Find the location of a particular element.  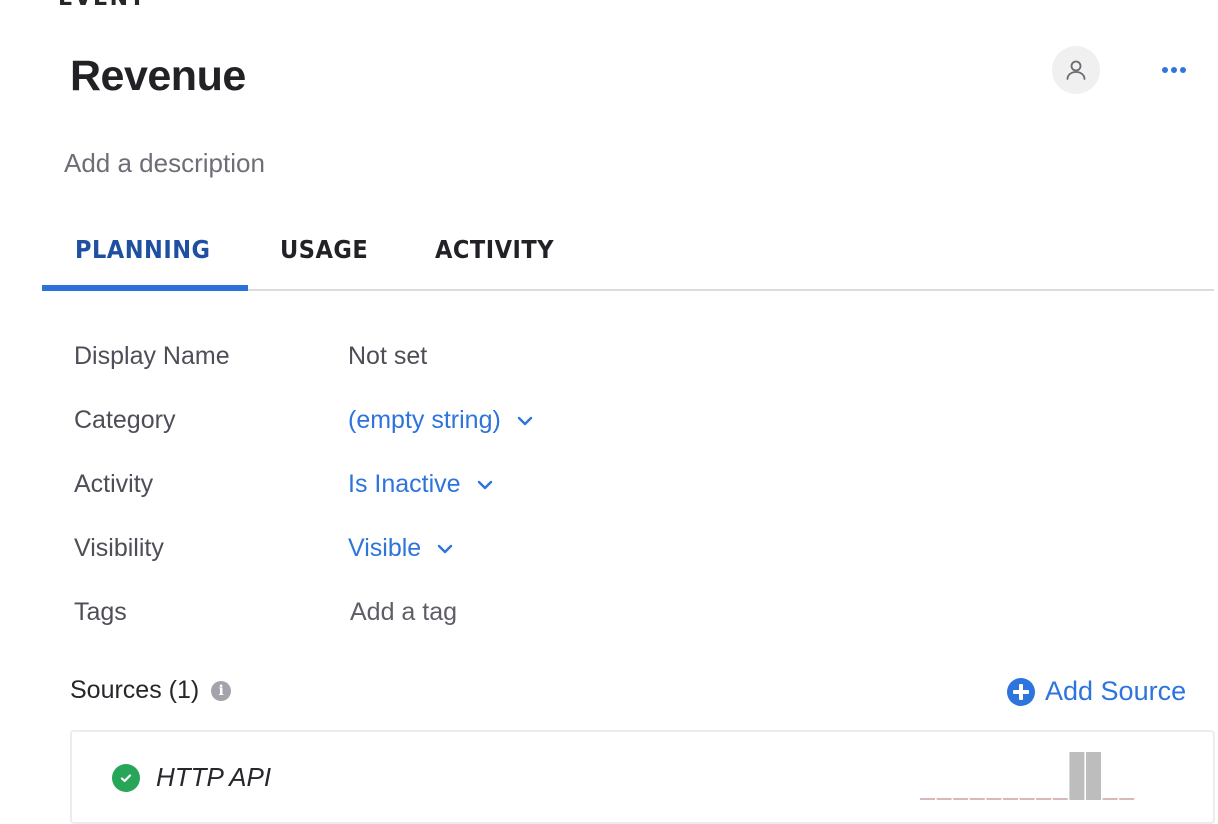

active-tab-indicator is located at coordinates (145, 288).